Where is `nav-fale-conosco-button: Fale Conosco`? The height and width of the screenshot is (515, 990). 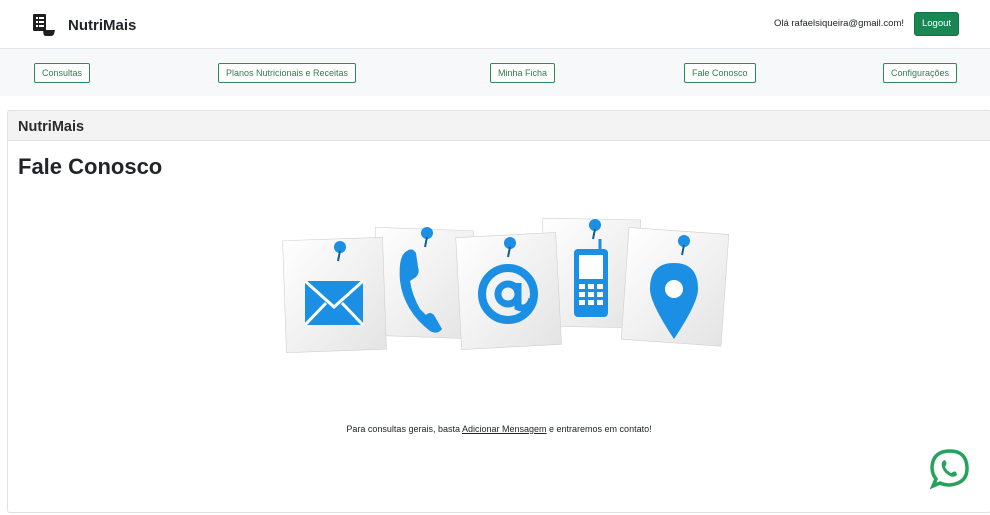 nav-fale-conosco-button: Fale Conosco is located at coordinates (720, 73).